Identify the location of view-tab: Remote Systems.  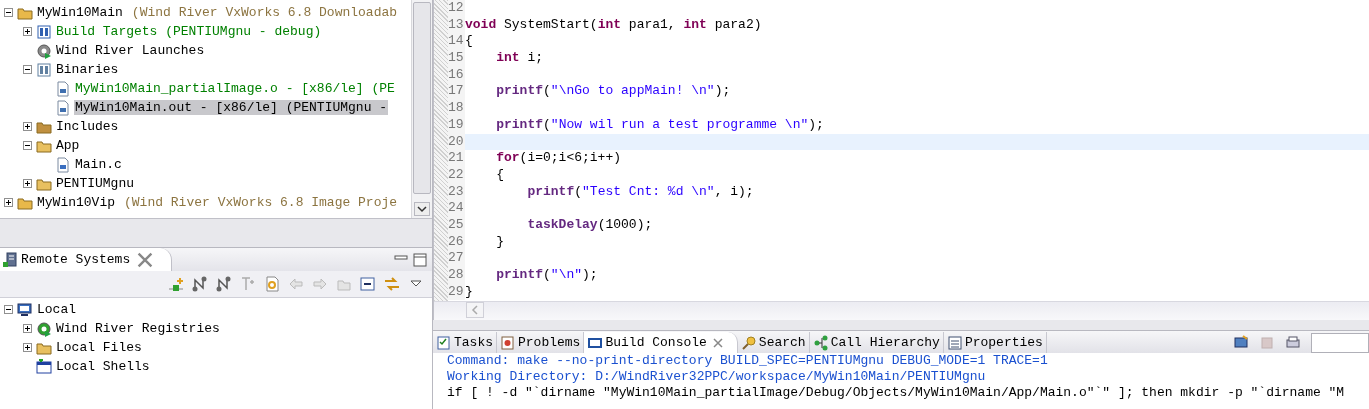
(86, 259).